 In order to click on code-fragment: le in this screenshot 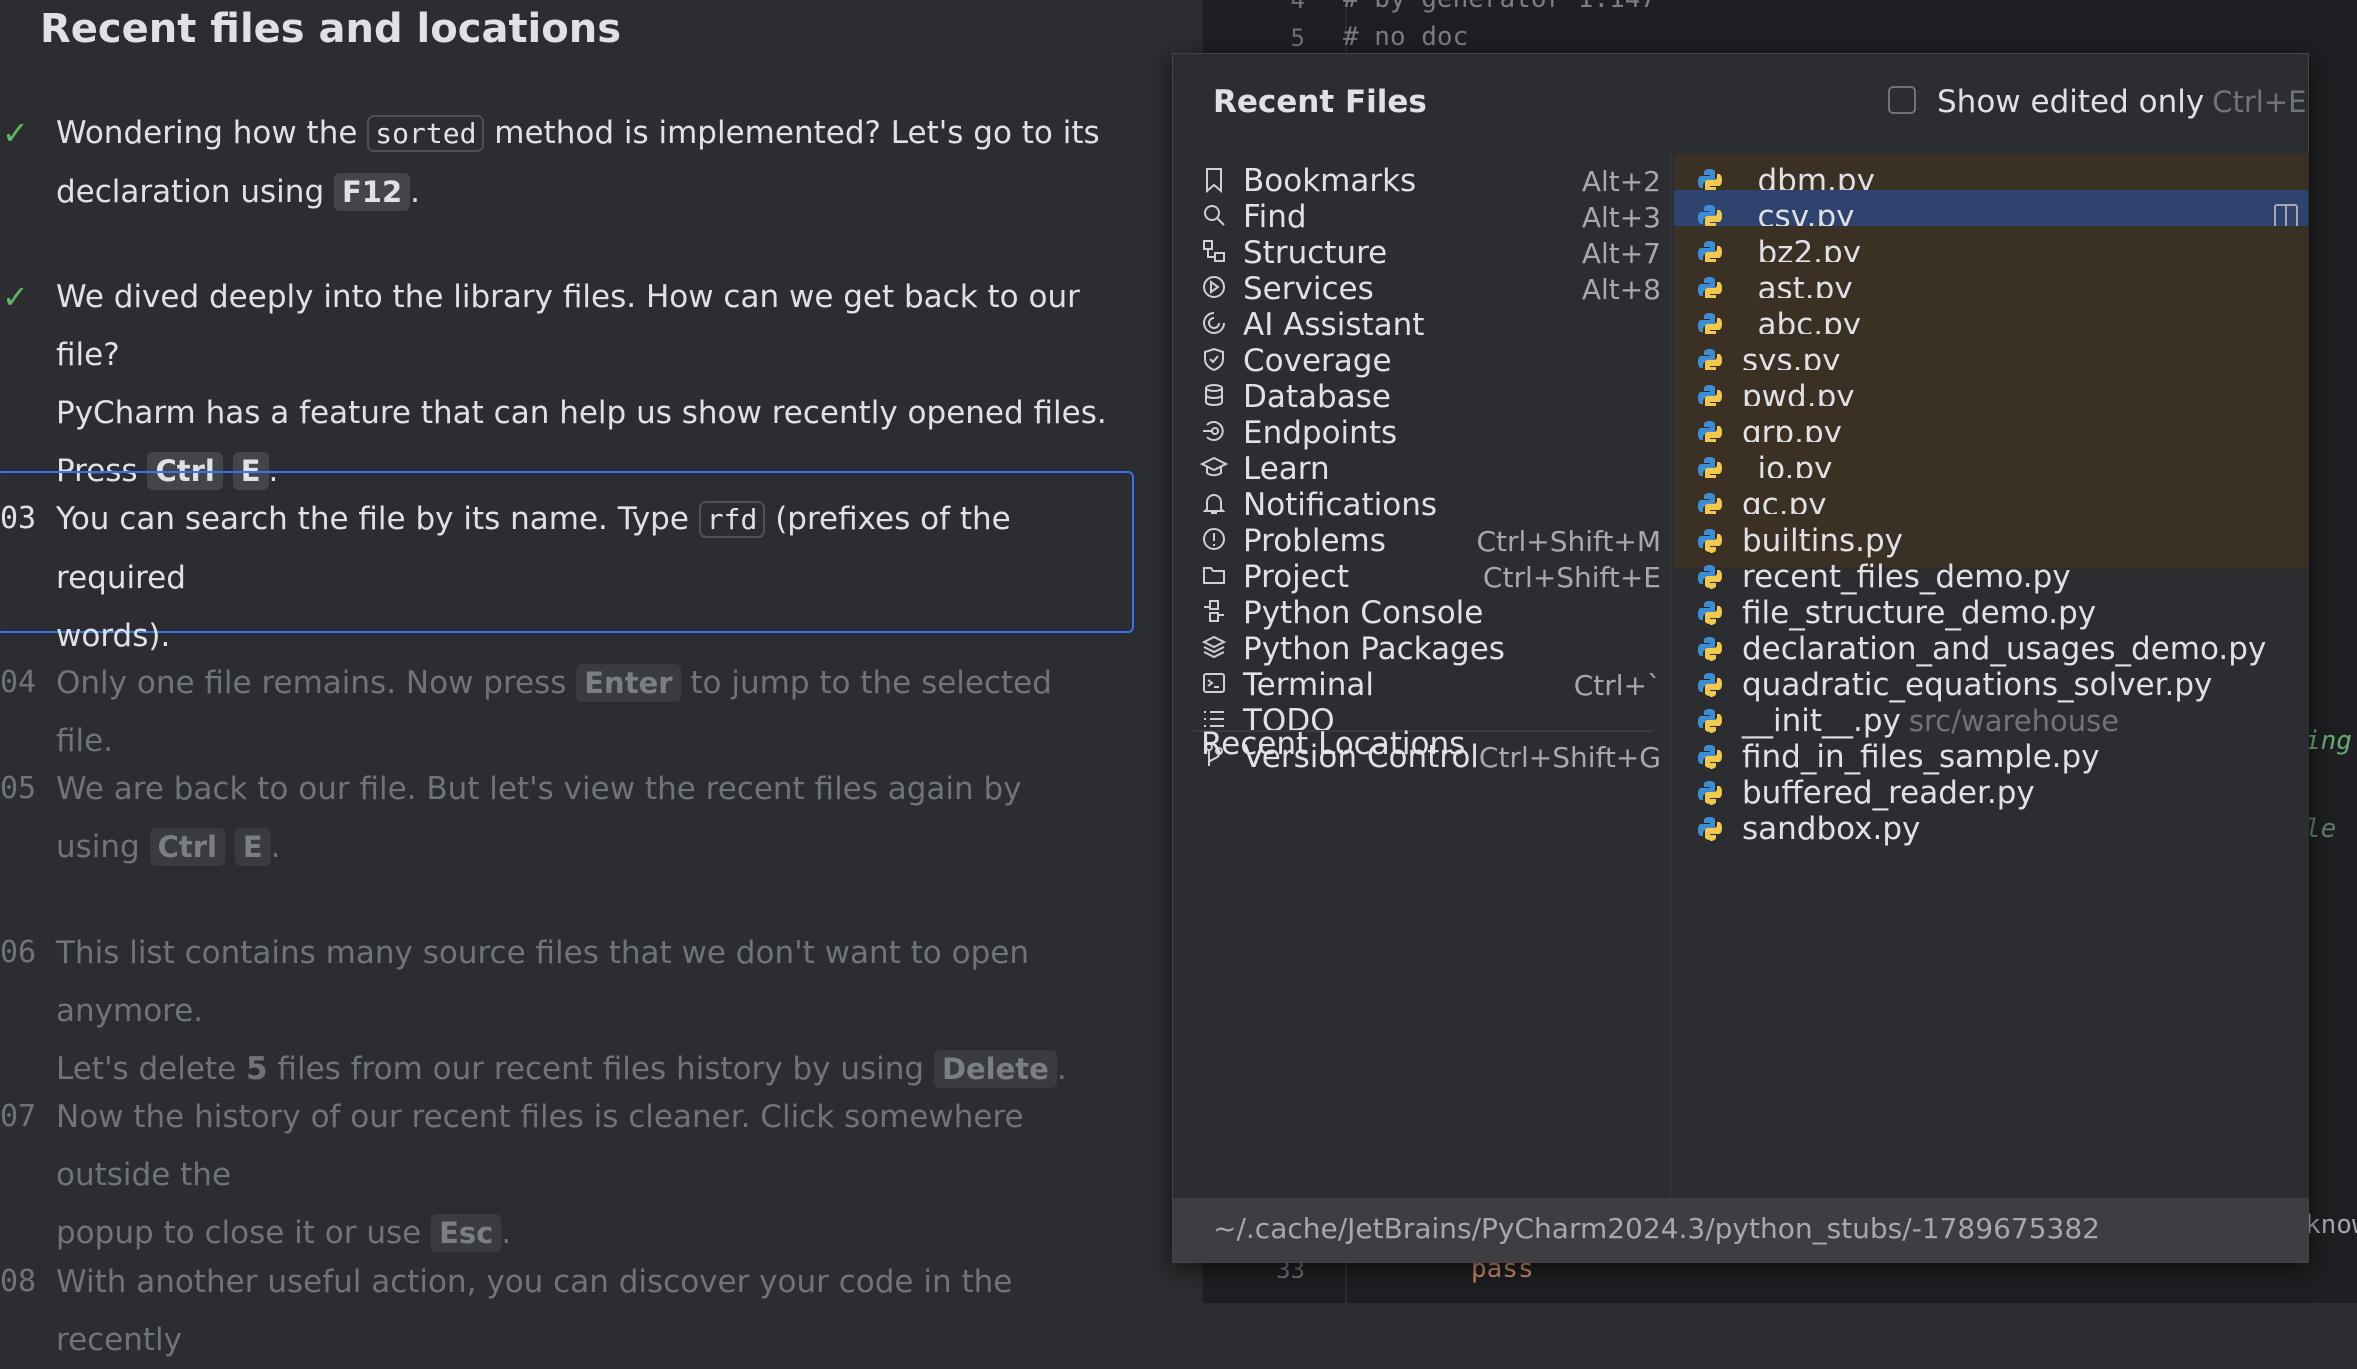, I will do `click(2321, 829)`.